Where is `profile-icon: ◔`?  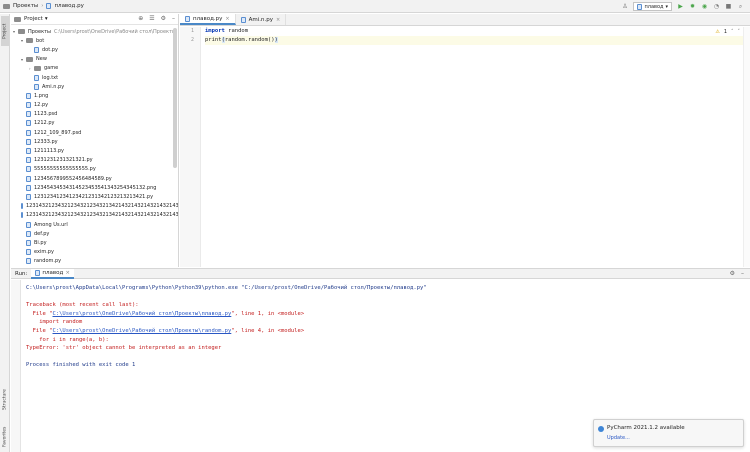 profile-icon: ◔ is located at coordinates (716, 6).